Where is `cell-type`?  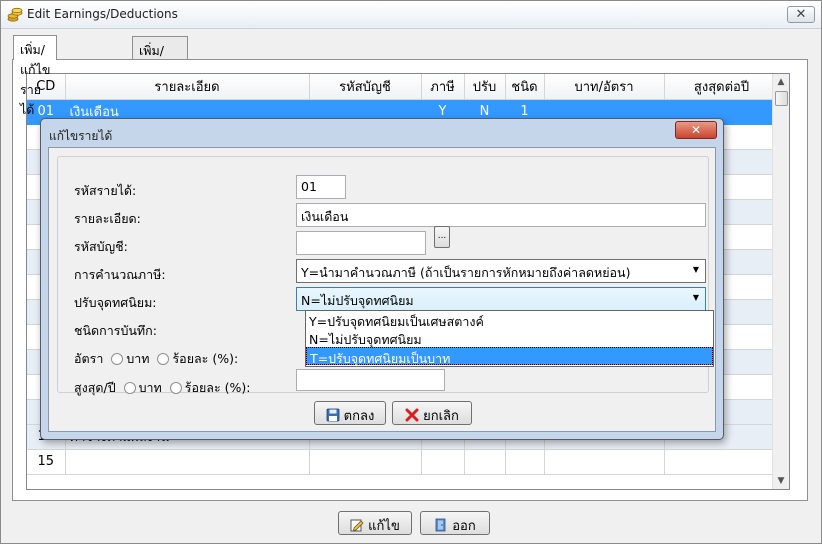
cell-type is located at coordinates (525, 462).